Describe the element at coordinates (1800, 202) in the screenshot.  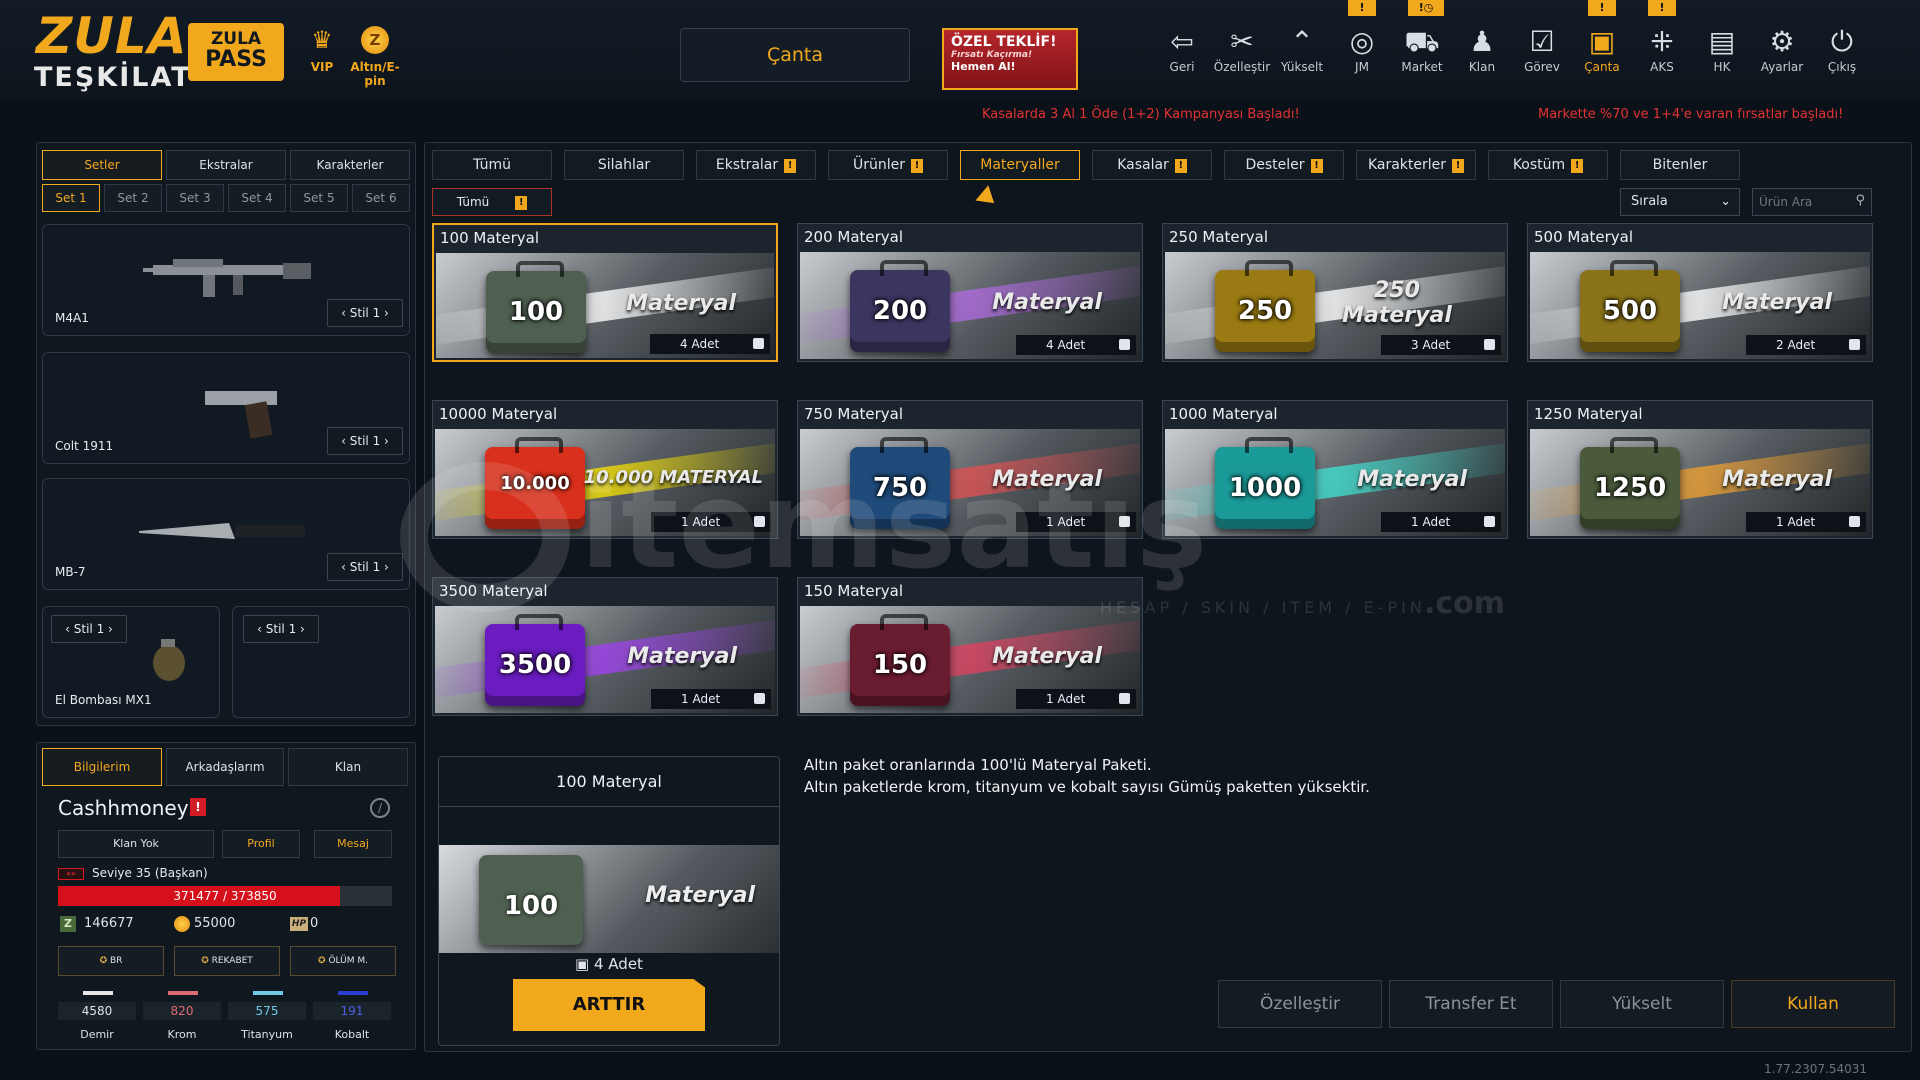
I see `search-input` at that location.